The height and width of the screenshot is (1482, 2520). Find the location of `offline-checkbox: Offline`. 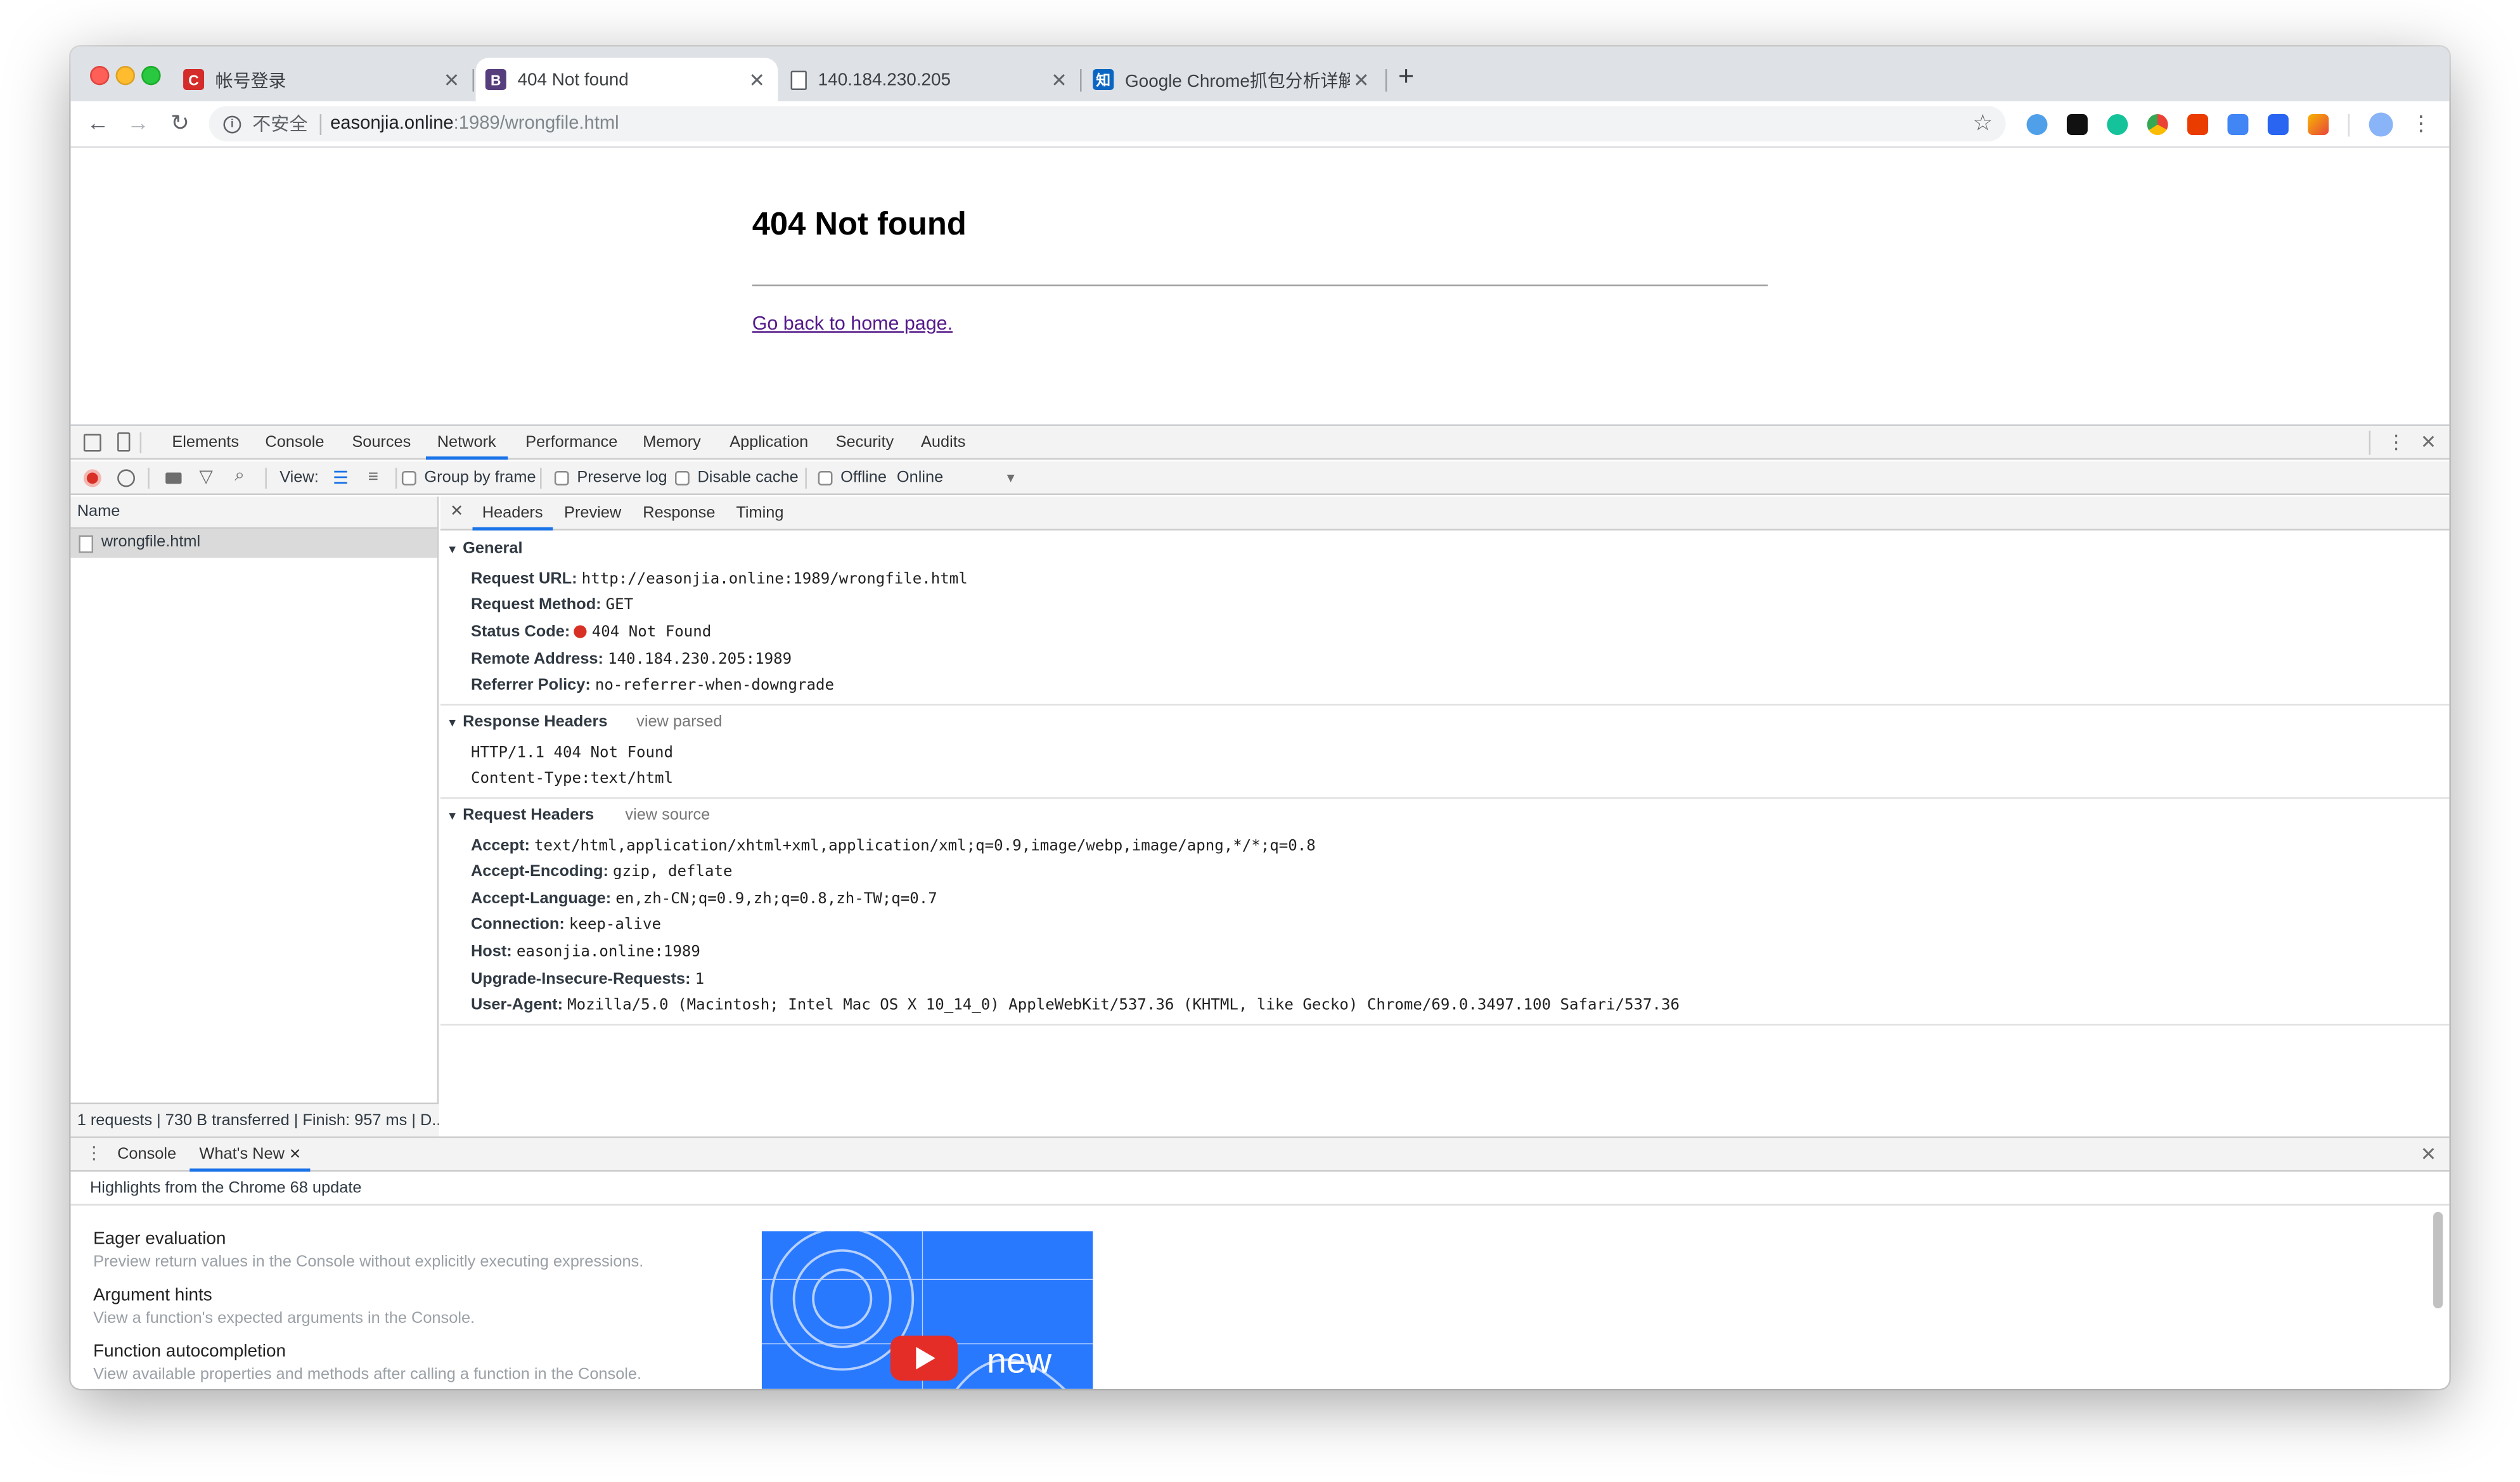

offline-checkbox: Offline is located at coordinates (852, 478).